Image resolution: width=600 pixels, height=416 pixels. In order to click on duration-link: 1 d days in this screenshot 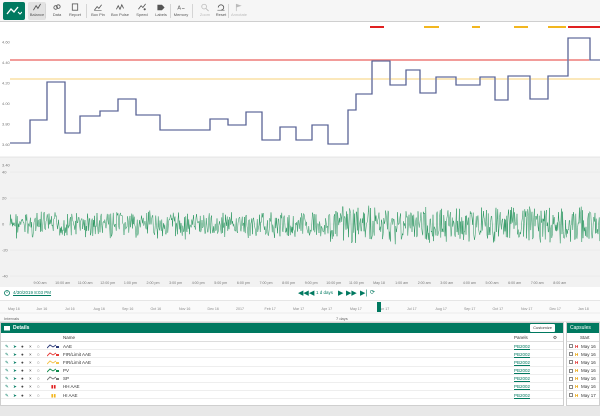, I will do `click(324, 292)`.